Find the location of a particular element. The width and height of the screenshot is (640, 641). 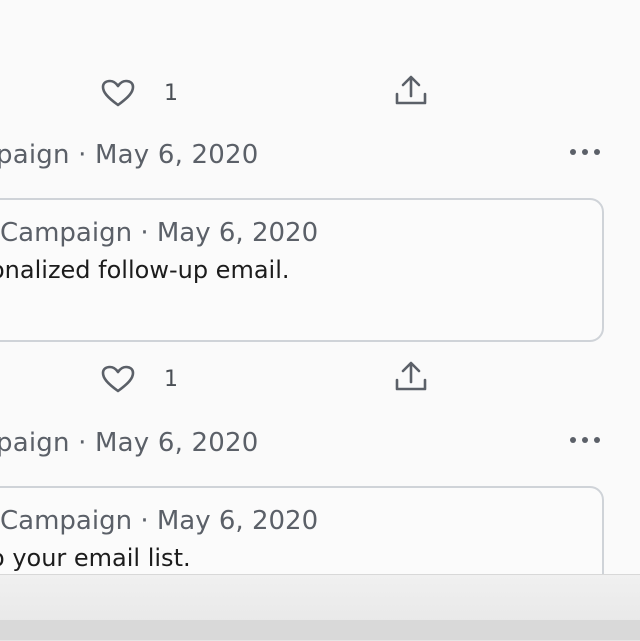

post-actions-row-1: 1 is located at coordinates (320, 92).